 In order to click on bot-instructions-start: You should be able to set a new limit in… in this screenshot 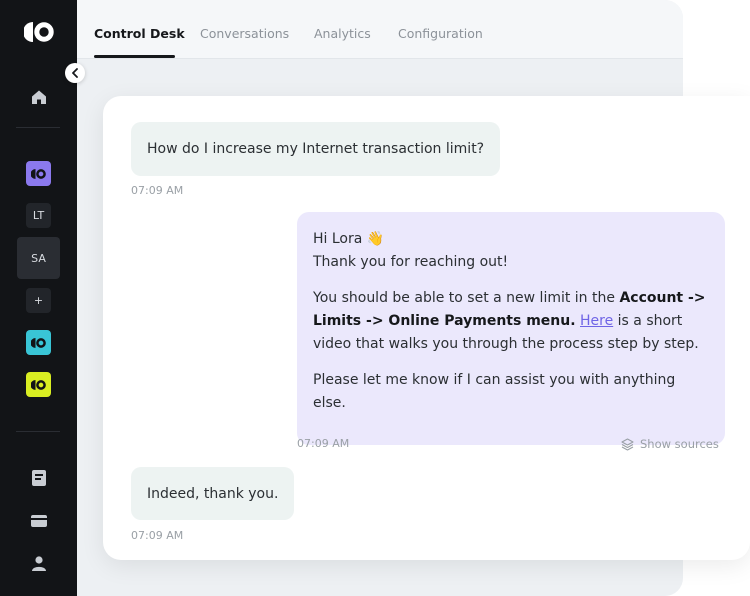, I will do `click(466, 298)`.